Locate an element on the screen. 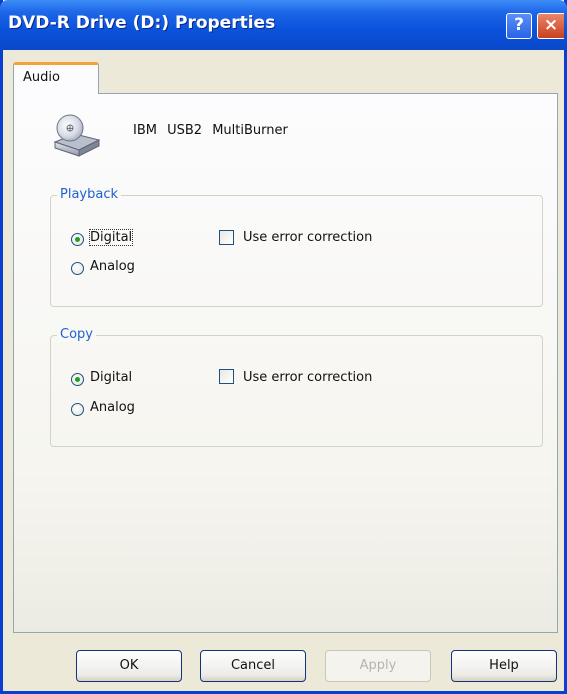 This screenshot has width=567, height=694. help-title-button: ? is located at coordinates (519, 26).